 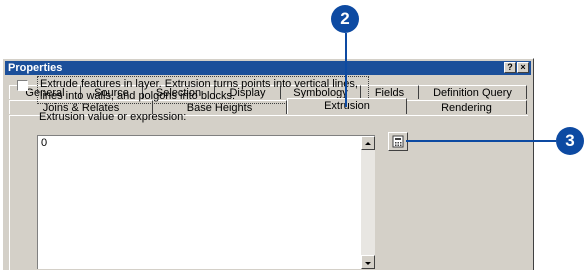 What do you see at coordinates (570, 141) in the screenshot?
I see `callout-step-3: 3` at bounding box center [570, 141].